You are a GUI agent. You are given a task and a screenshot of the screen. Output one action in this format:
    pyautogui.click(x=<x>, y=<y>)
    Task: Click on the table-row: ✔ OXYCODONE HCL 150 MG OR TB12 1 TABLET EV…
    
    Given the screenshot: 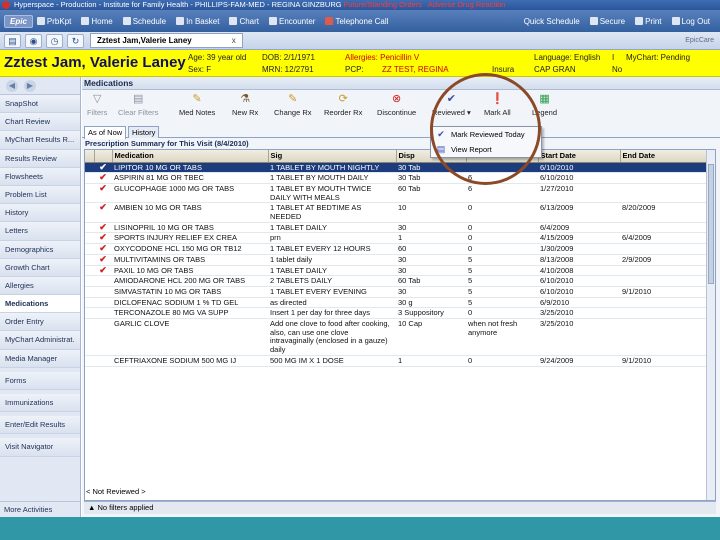 What is the action you would take?
    pyautogui.click(x=396, y=249)
    